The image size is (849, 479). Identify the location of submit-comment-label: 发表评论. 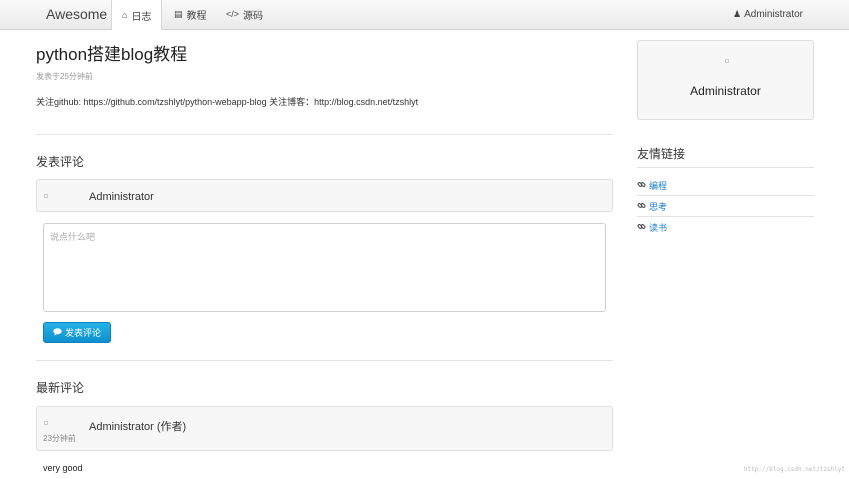
(82, 333).